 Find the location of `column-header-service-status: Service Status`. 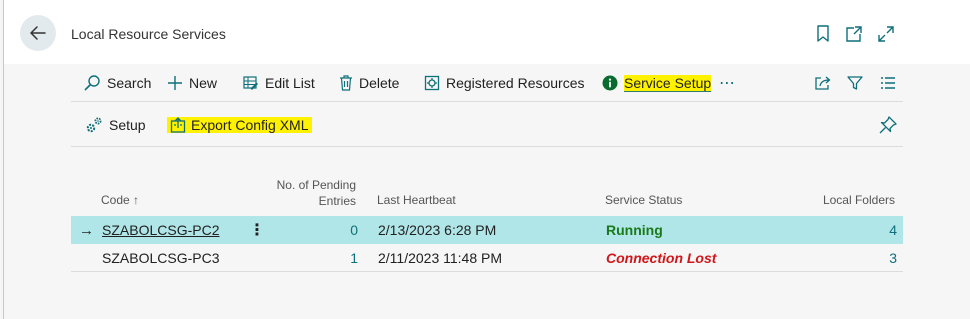

column-header-service-status: Service Status is located at coordinates (643, 200).